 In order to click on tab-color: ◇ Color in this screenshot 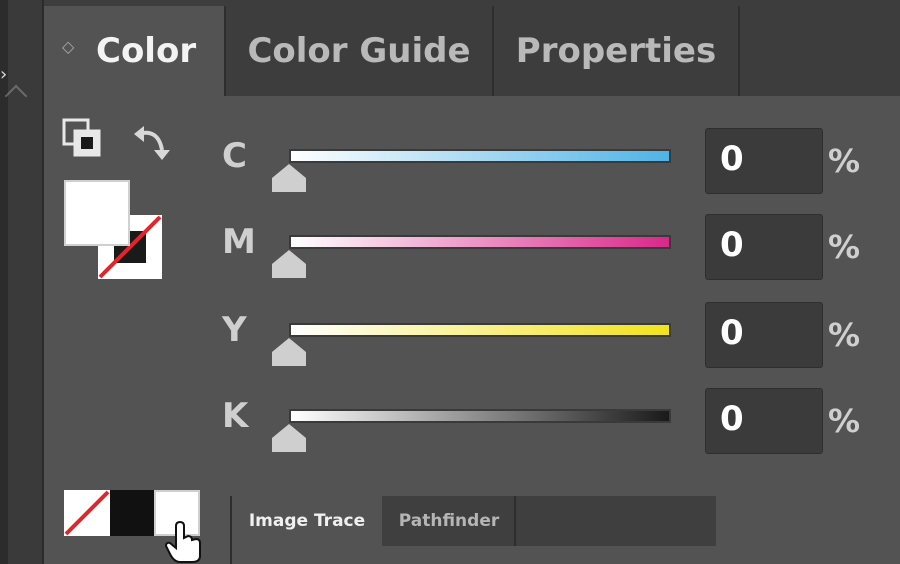, I will do `click(134, 51)`.